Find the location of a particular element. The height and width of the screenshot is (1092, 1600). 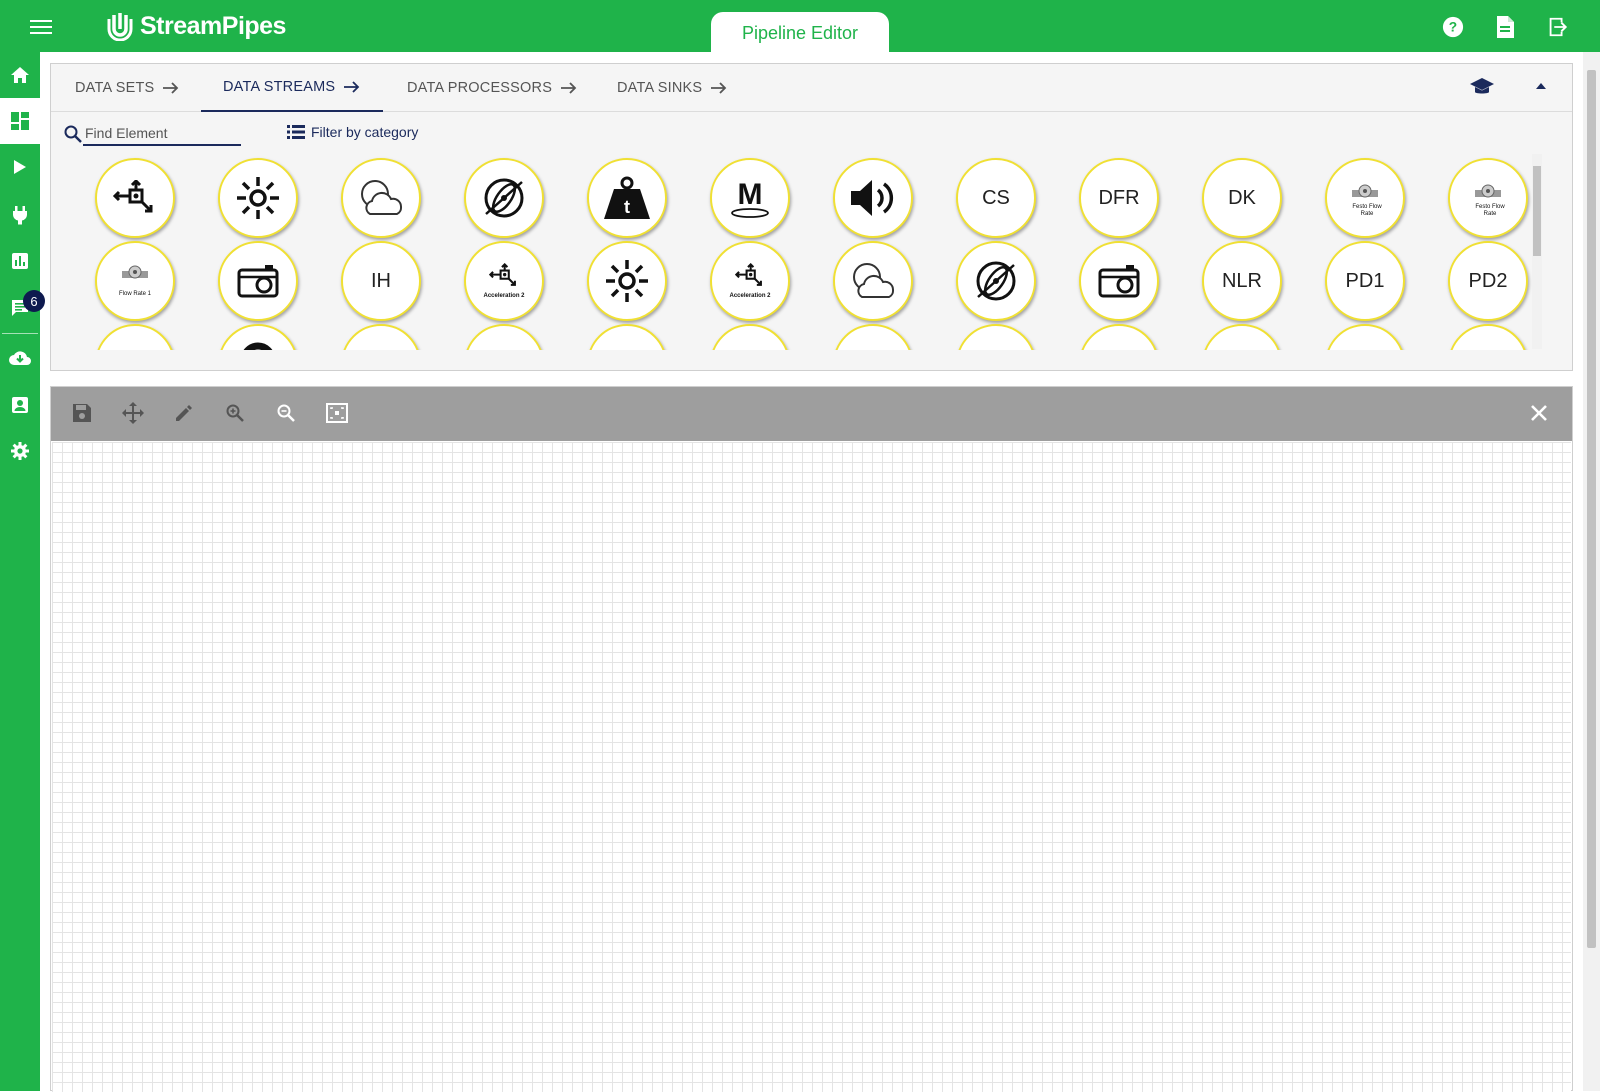

nav-settings is located at coordinates (20, 451).